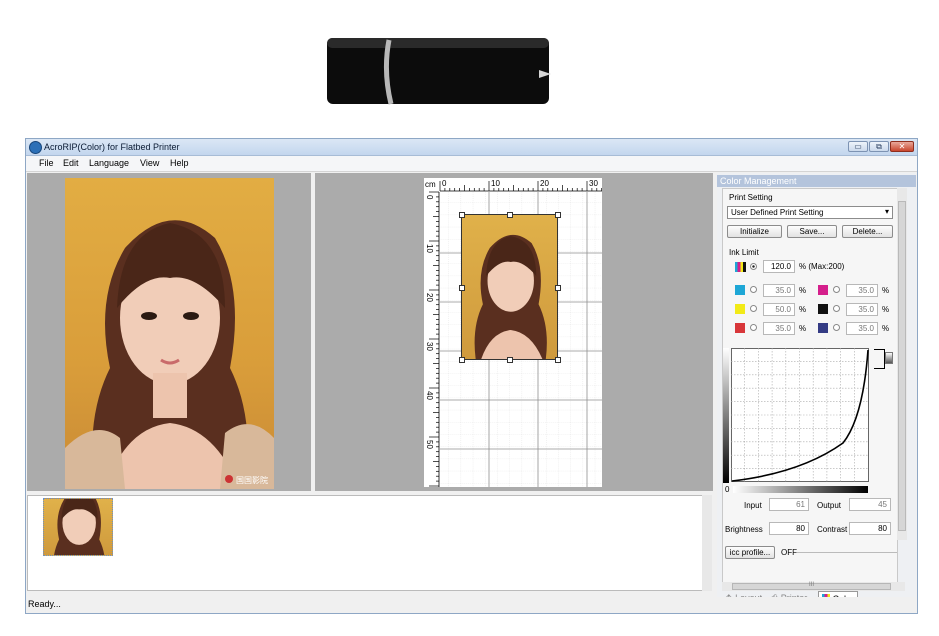  I want to click on cyan-ink-radio, so click(753, 289).